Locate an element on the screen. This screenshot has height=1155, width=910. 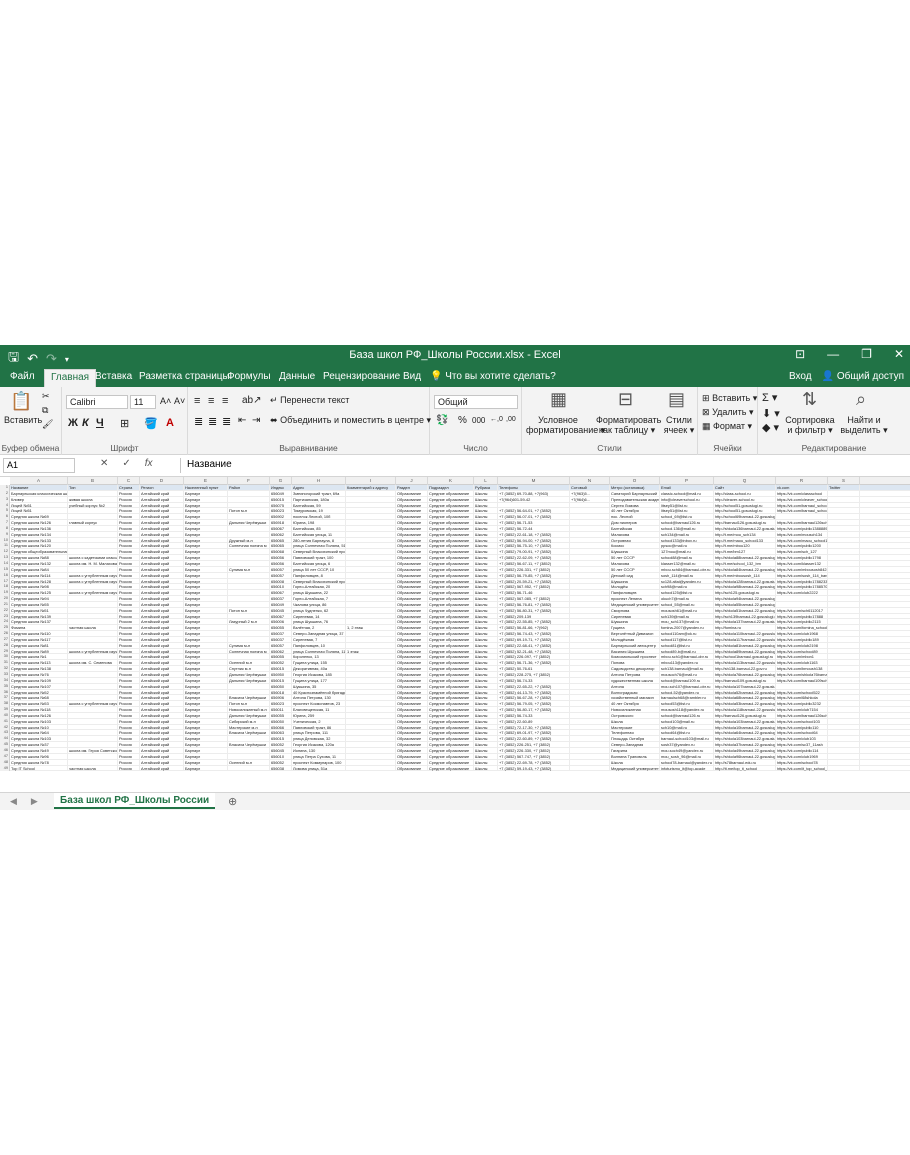
share-button: 👤 Общий доступ is located at coordinates (863, 376).